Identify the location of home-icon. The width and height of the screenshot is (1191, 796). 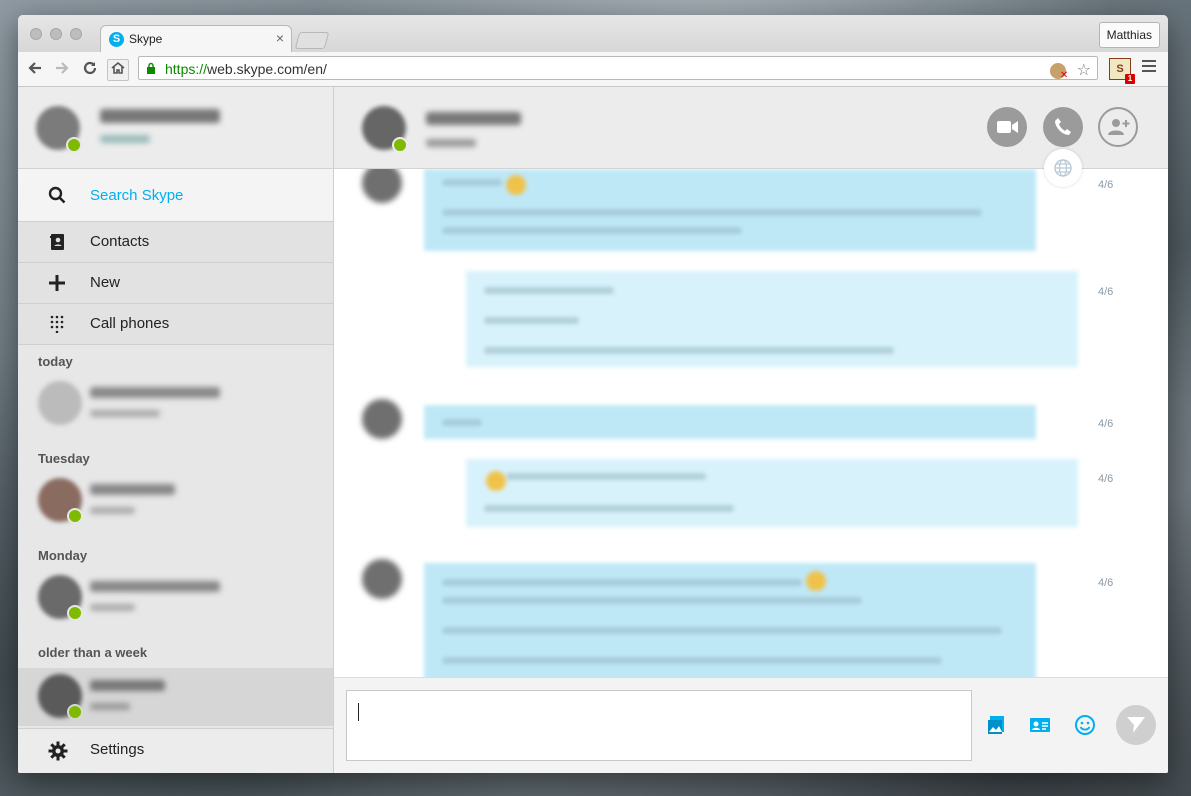
(118, 70).